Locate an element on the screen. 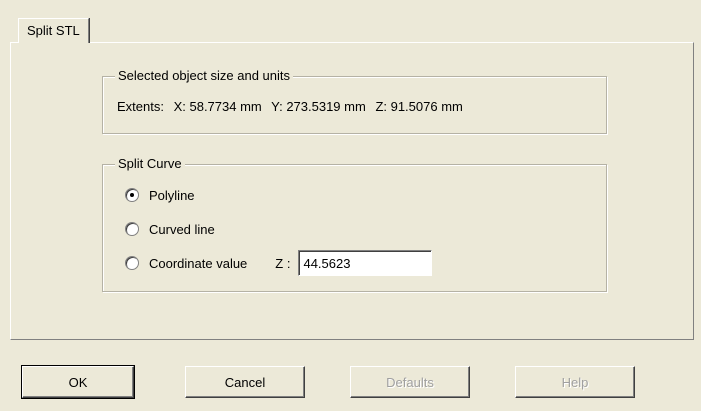 The height and width of the screenshot is (411, 701). tab-split-stl-label: Split STL is located at coordinates (53, 30).